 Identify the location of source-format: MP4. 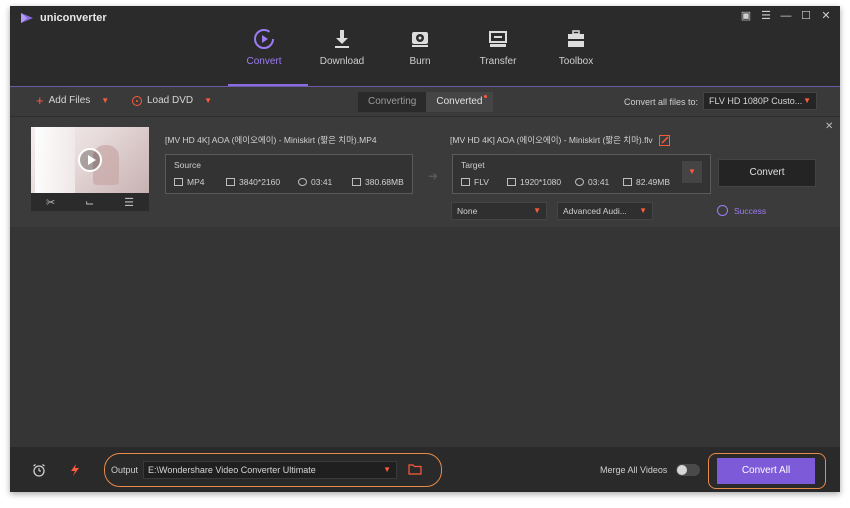
(200, 182).